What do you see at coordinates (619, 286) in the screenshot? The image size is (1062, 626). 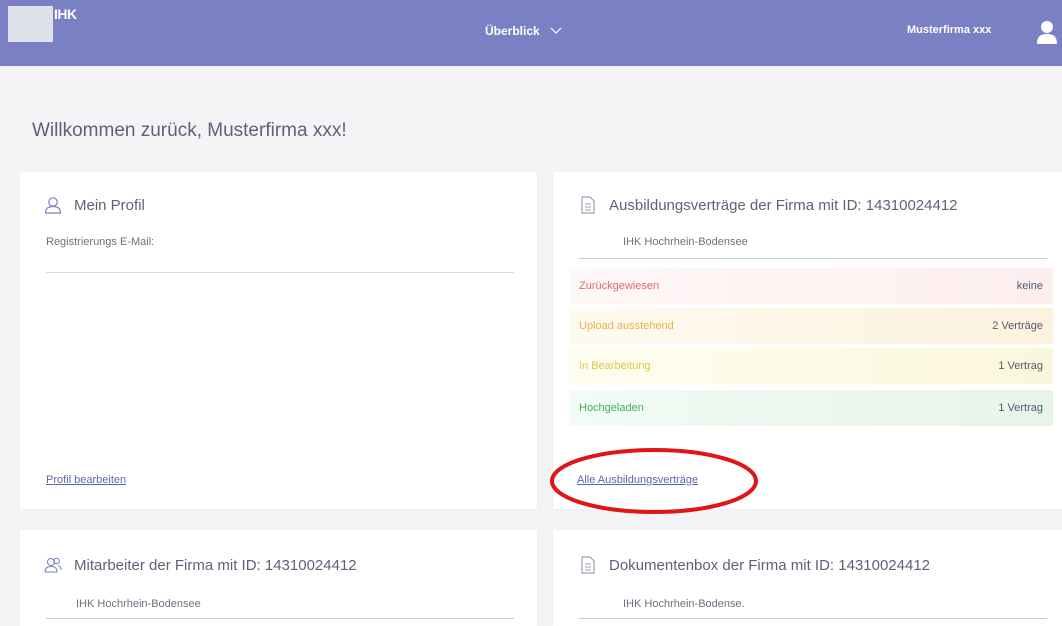 I see `status-label: Zurückgewiesen` at bounding box center [619, 286].